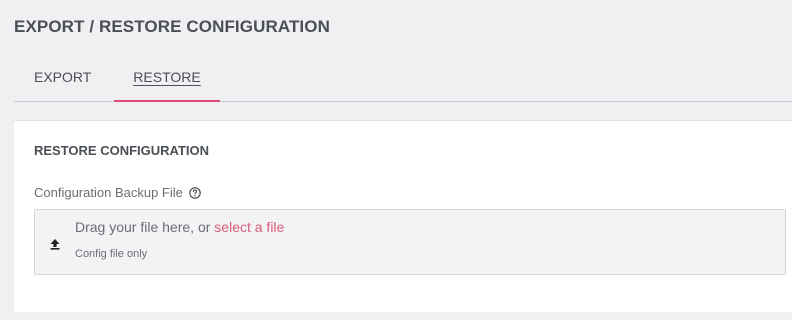 The height and width of the screenshot is (320, 792). I want to click on tab-restore-label: RESTORE, so click(167, 77).